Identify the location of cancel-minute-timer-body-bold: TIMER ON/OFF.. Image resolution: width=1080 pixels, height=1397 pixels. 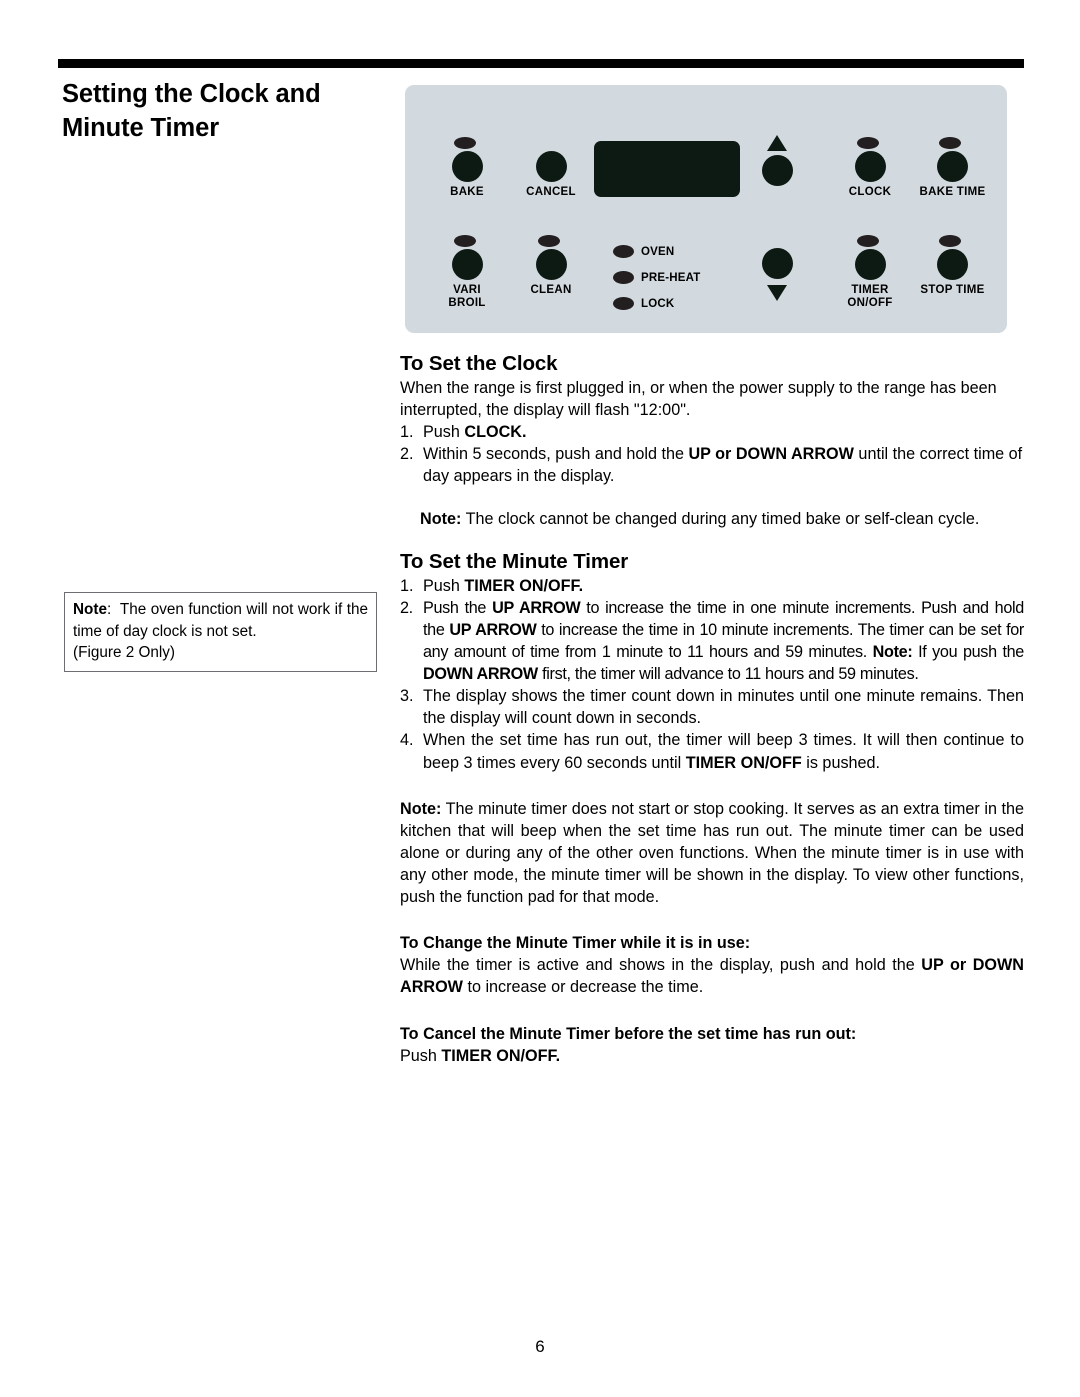
(501, 1055).